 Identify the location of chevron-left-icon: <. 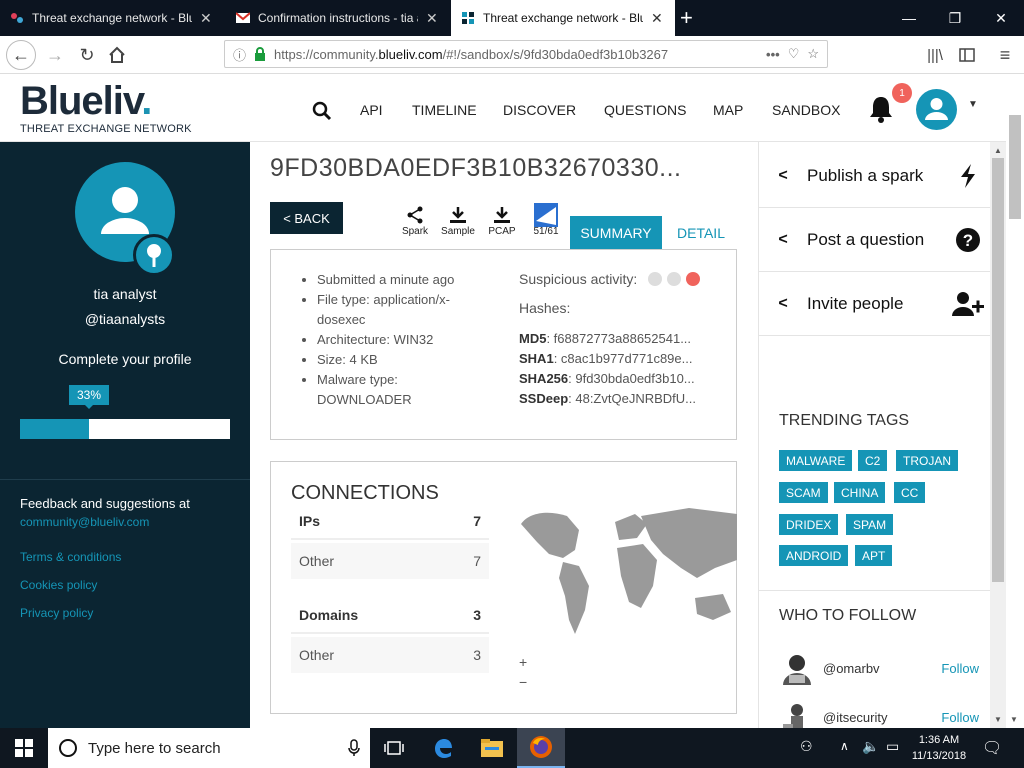
(783, 239).